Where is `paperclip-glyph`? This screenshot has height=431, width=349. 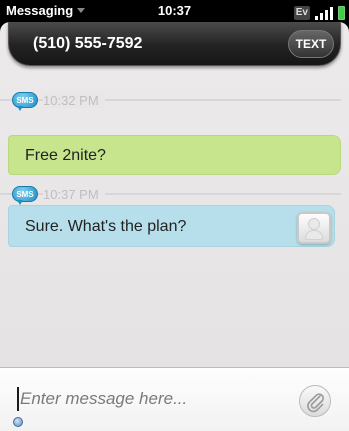
paperclip-glyph is located at coordinates (315, 403).